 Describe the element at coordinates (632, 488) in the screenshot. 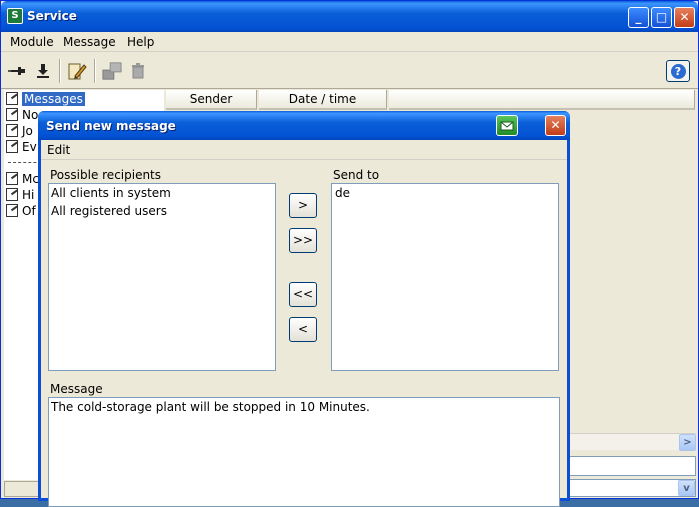

I see `bottom-combo: v` at that location.